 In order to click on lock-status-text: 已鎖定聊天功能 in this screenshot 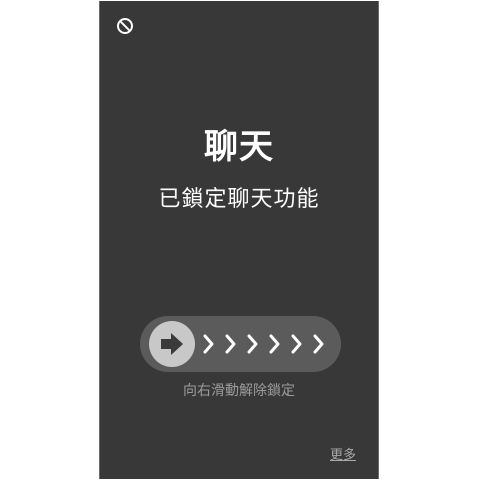, I will do `click(239, 199)`.